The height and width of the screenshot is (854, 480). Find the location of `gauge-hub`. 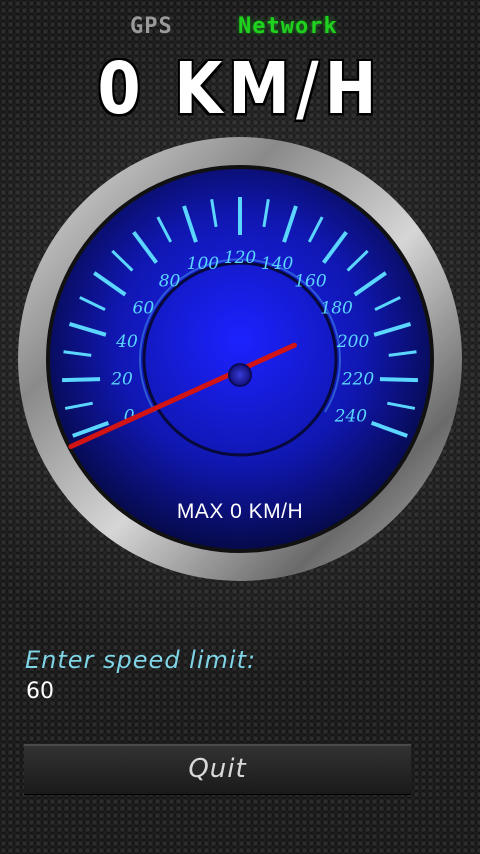

gauge-hub is located at coordinates (240, 375).